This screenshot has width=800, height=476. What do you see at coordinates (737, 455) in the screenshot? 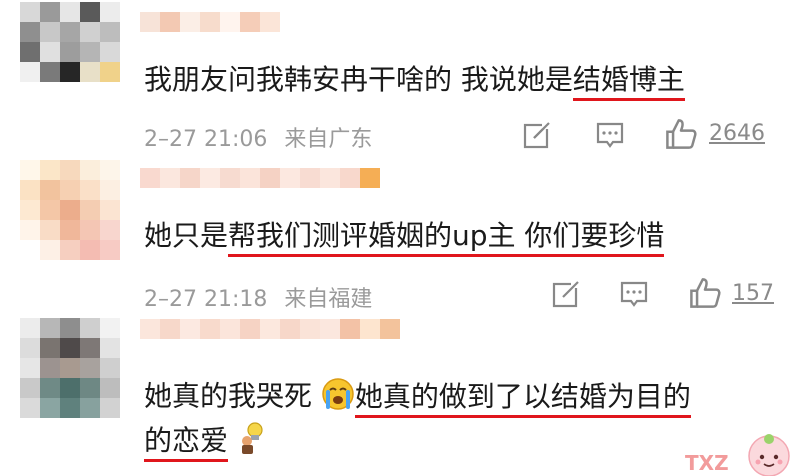
I see `watermark-logo: TXZ` at bounding box center [737, 455].